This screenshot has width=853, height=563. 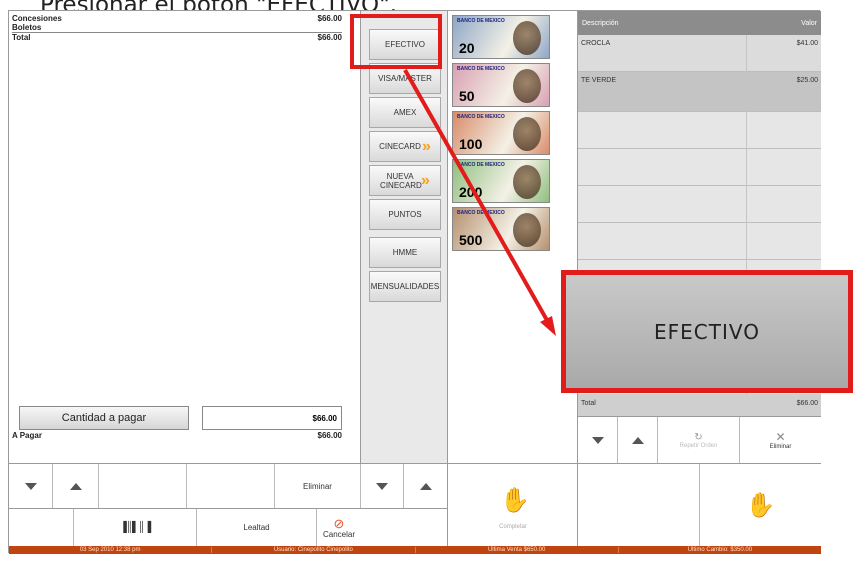 What do you see at coordinates (405, 214) in the screenshot?
I see `pay-button-puntos: PUNTOS` at bounding box center [405, 214].